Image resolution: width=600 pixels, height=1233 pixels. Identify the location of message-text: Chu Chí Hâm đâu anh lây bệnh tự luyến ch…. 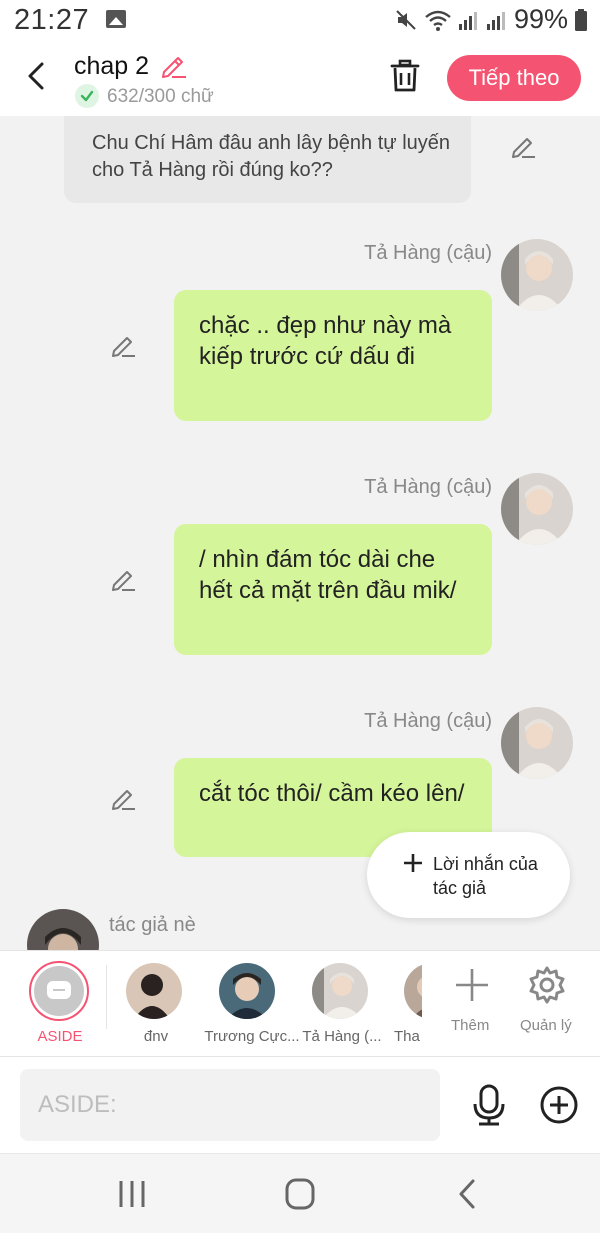
(271, 156).